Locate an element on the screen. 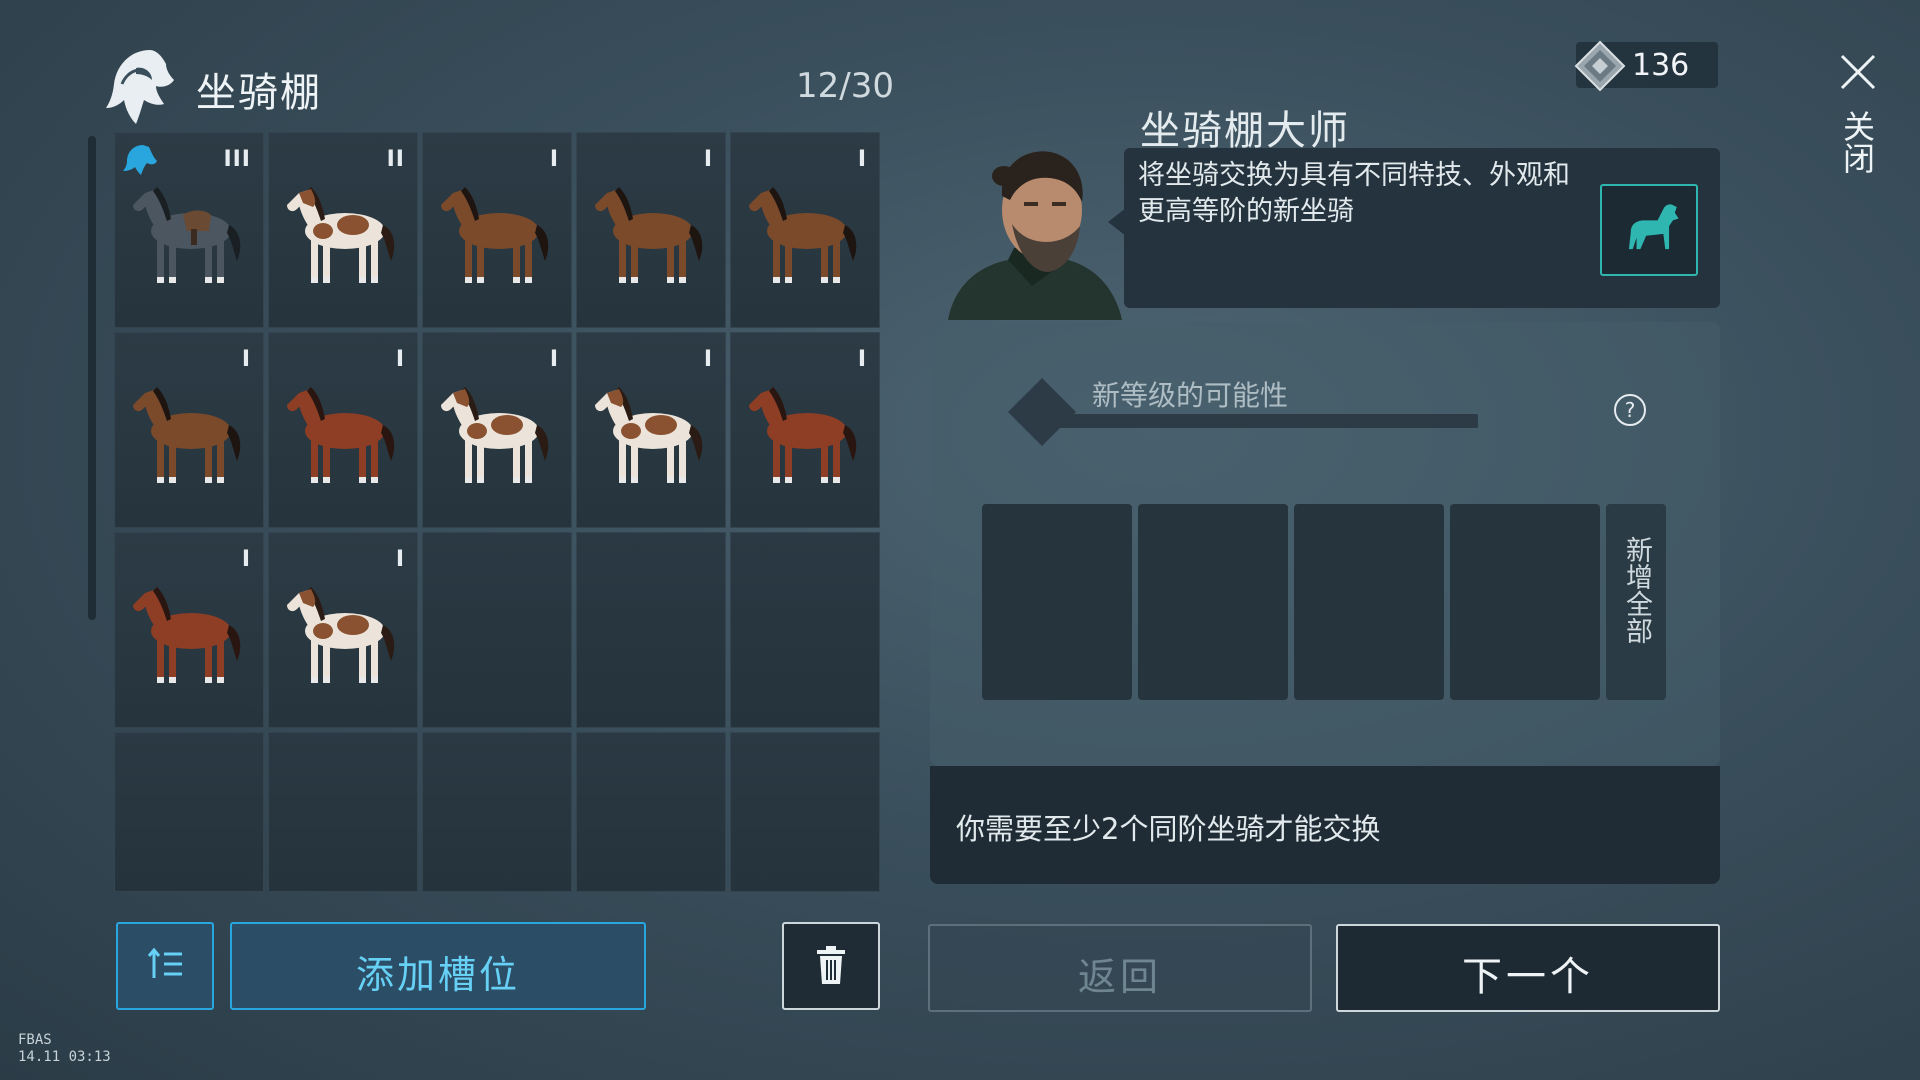 This screenshot has width=1920, height=1080. currency-amount: 136 is located at coordinates (1661, 65).